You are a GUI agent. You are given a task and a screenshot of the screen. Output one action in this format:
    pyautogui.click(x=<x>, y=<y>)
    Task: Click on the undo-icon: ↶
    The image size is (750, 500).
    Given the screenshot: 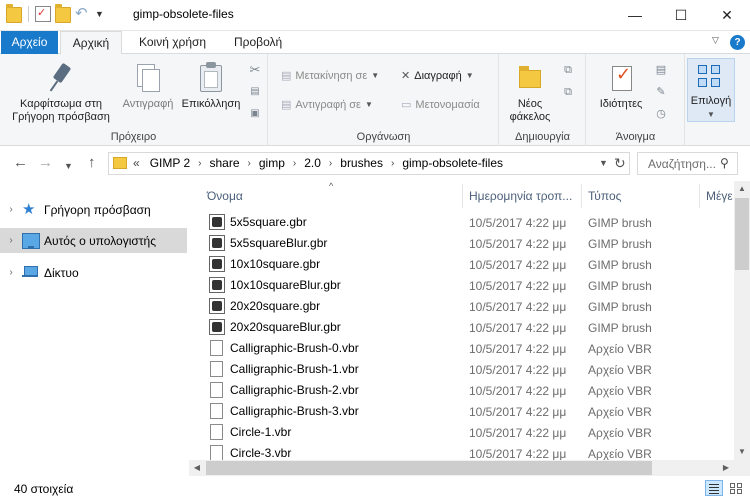 What is the action you would take?
    pyautogui.click(x=83, y=14)
    